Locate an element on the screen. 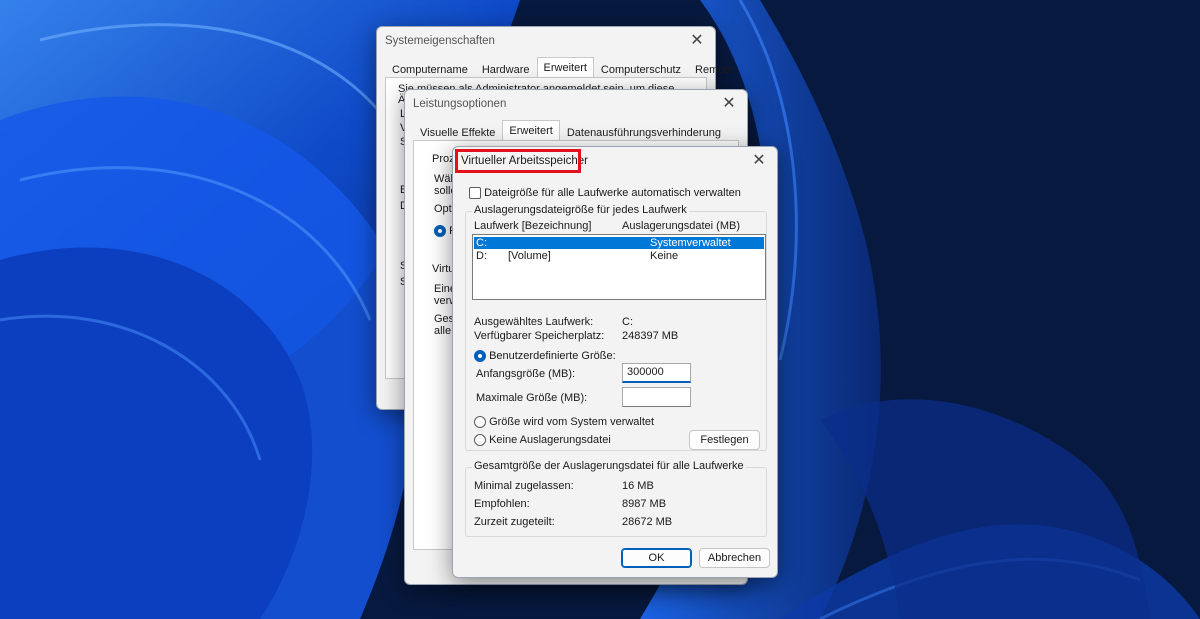 The width and height of the screenshot is (1200, 619). drive-label: [Volume] is located at coordinates (529, 256).